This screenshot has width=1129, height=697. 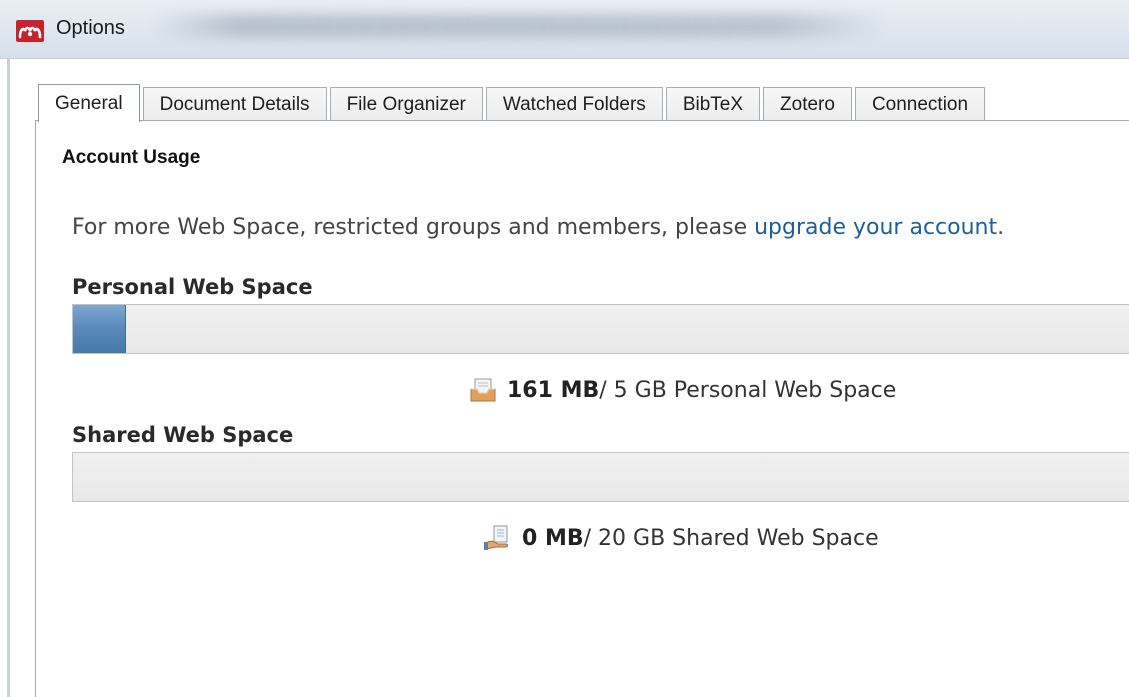 I want to click on shared-usage-text: 0 MB / 20 GB Shared Web Space, so click(x=681, y=538).